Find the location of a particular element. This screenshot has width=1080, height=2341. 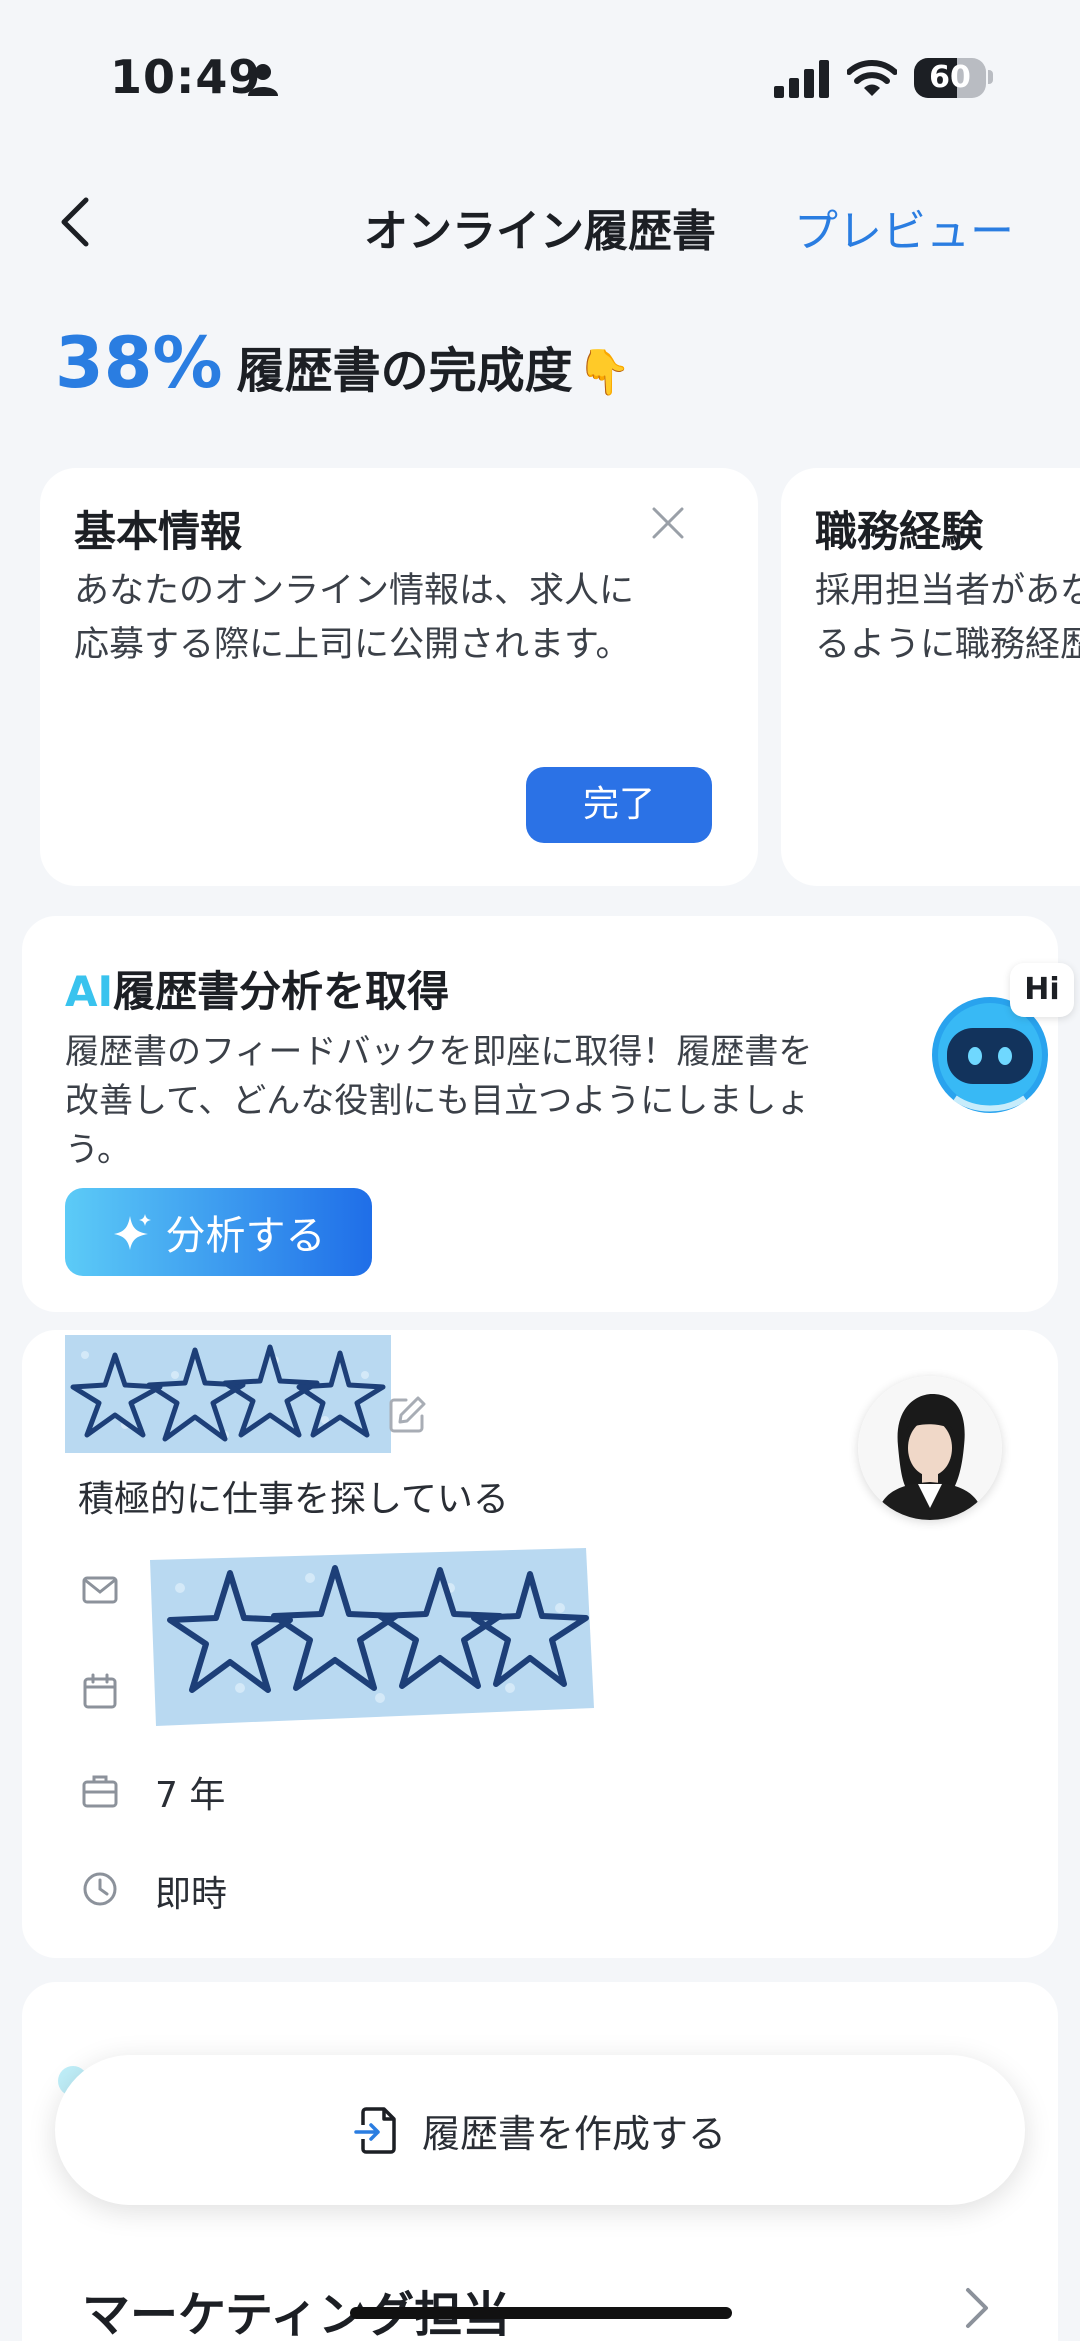

signal-icon is located at coordinates (801, 79).